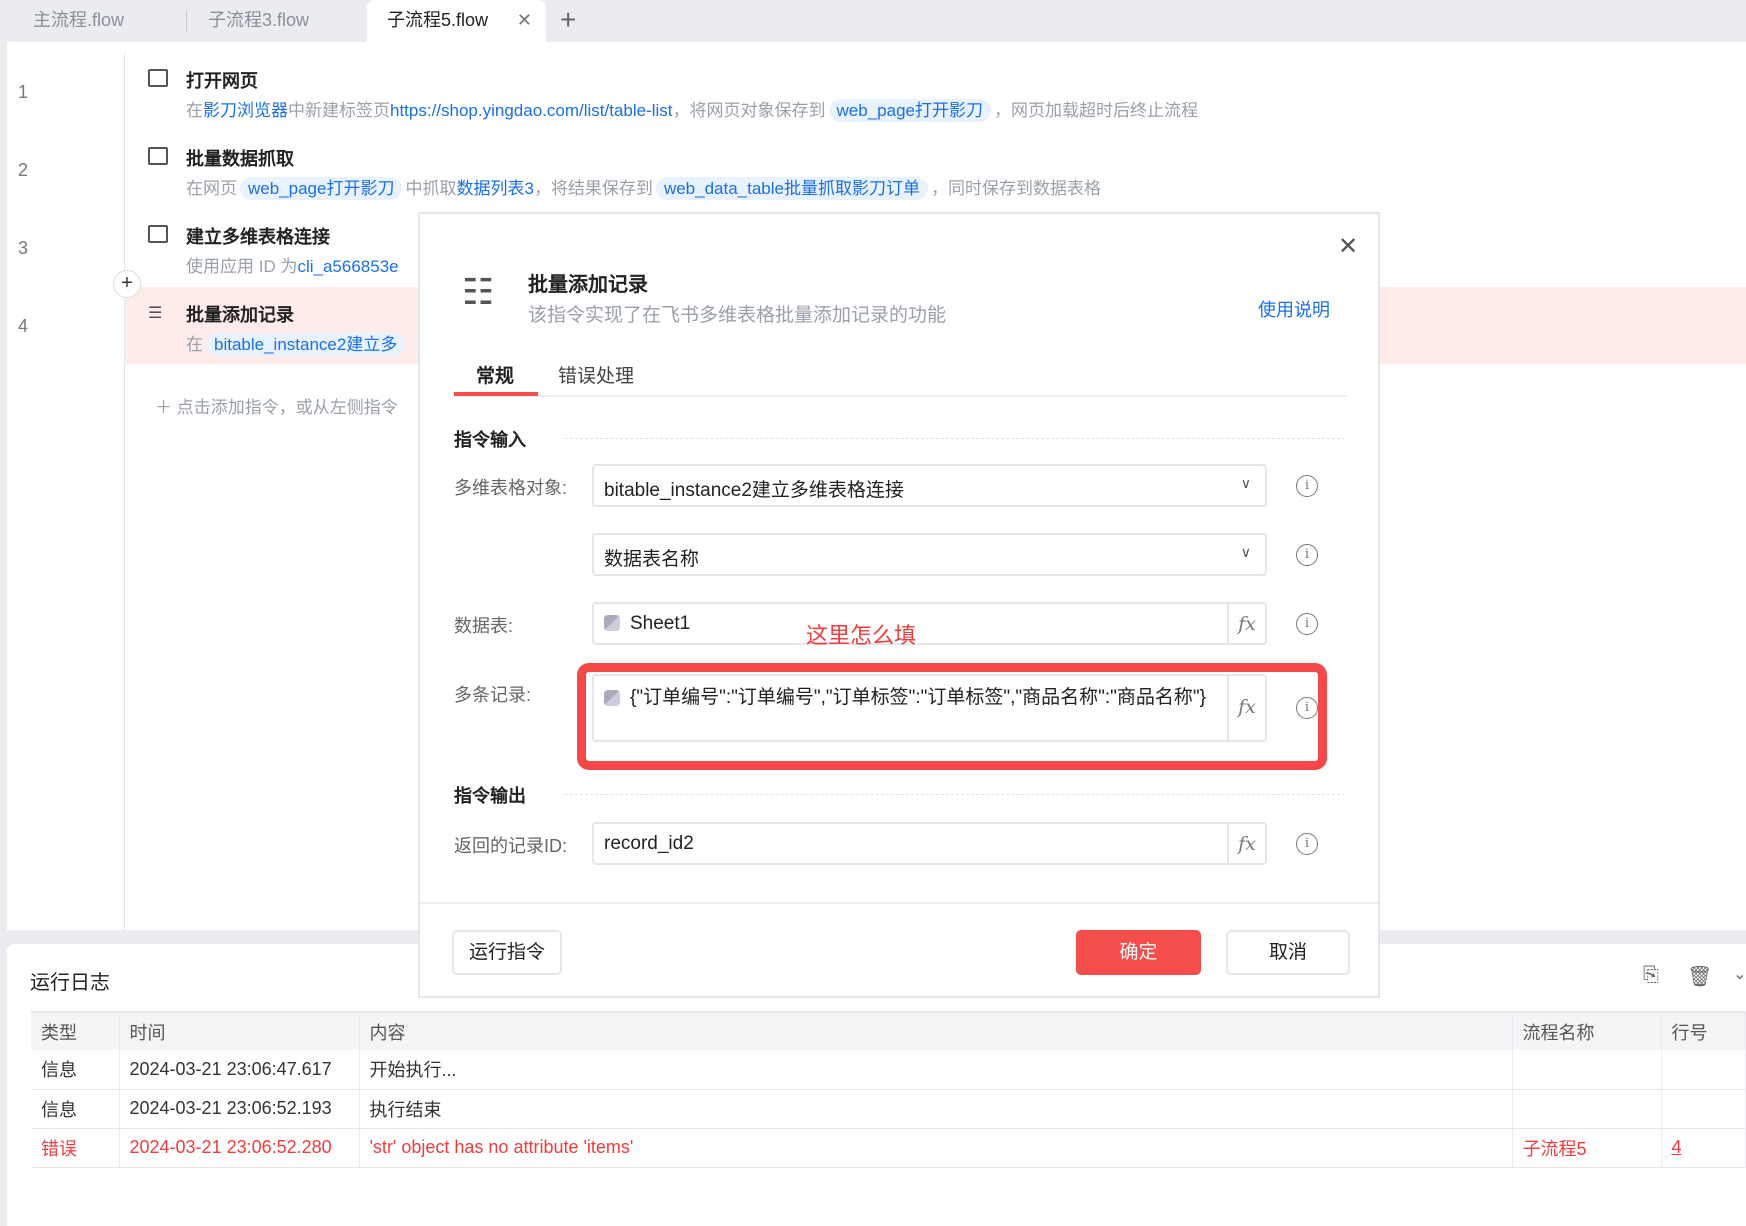 Image resolution: width=1746 pixels, height=1226 pixels. I want to click on trash-icon: 🗑, so click(1699, 976).